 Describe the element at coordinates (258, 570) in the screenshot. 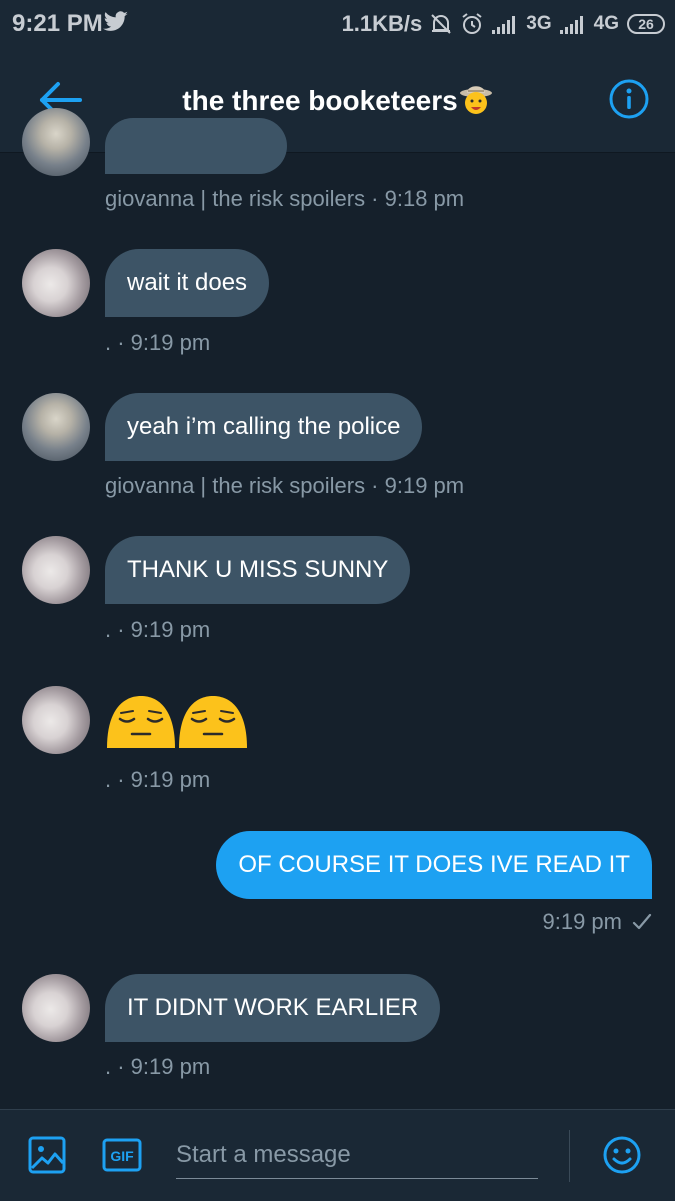

I see `message-bubble: THANK U MISS SUNNY` at that location.